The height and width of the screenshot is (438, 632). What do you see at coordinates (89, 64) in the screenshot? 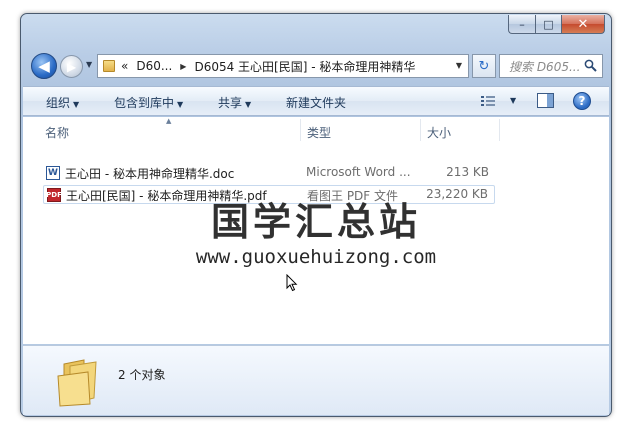
I see `recent-pages-dropdown: ▼` at bounding box center [89, 64].